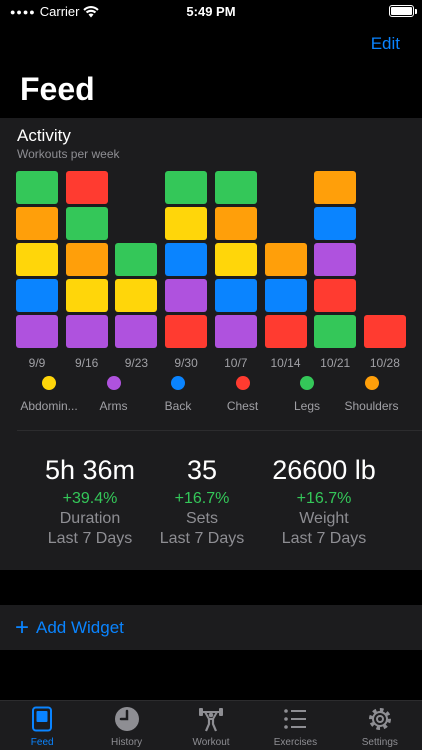 This screenshot has height=750, width=422. Describe the element at coordinates (211, 627) in the screenshot. I see `add-widget-button: + Add Widget` at that location.